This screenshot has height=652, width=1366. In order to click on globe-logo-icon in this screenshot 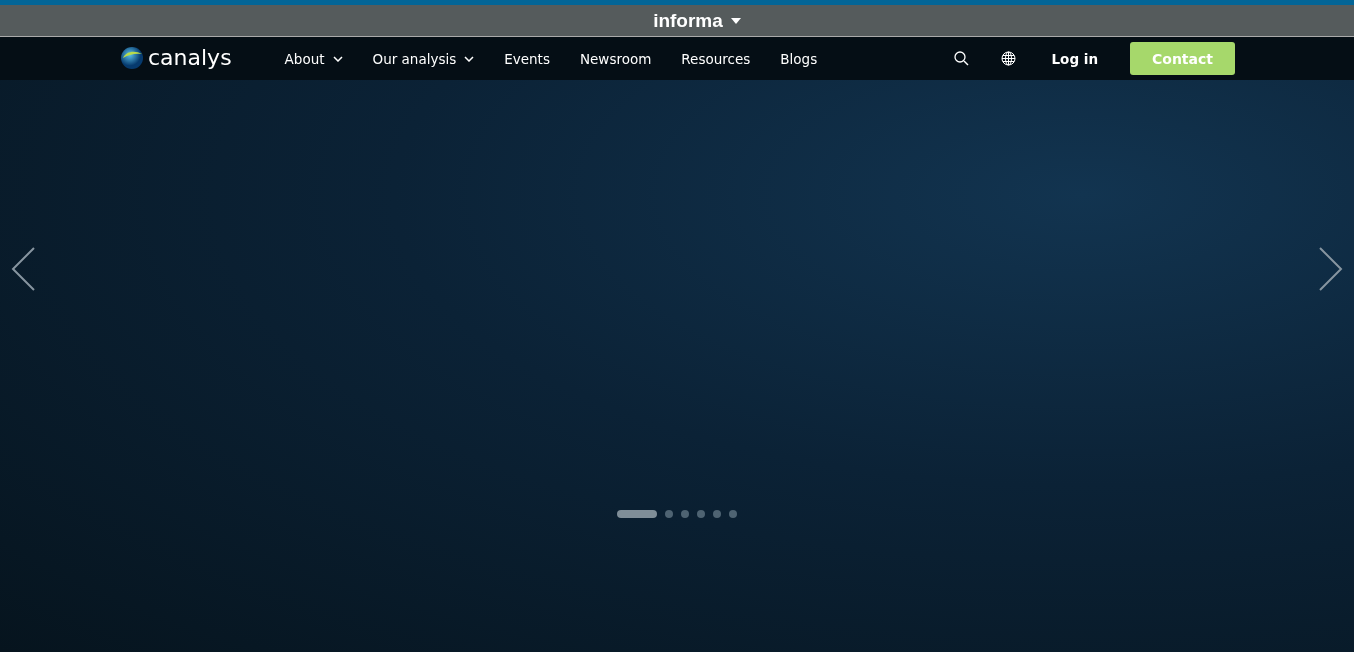, I will do `click(132, 57)`.